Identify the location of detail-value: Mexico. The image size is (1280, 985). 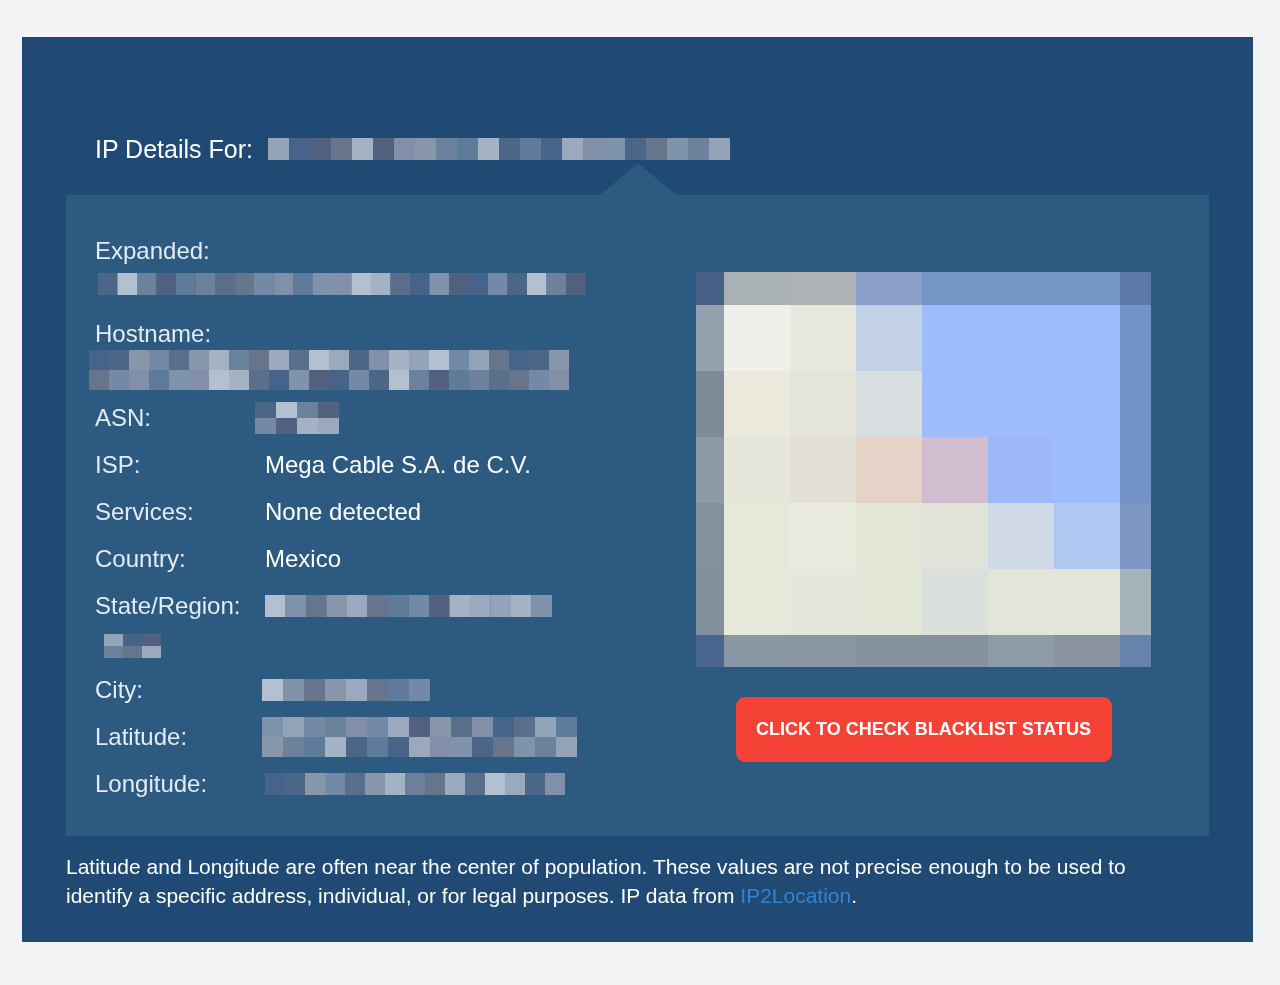
(303, 558).